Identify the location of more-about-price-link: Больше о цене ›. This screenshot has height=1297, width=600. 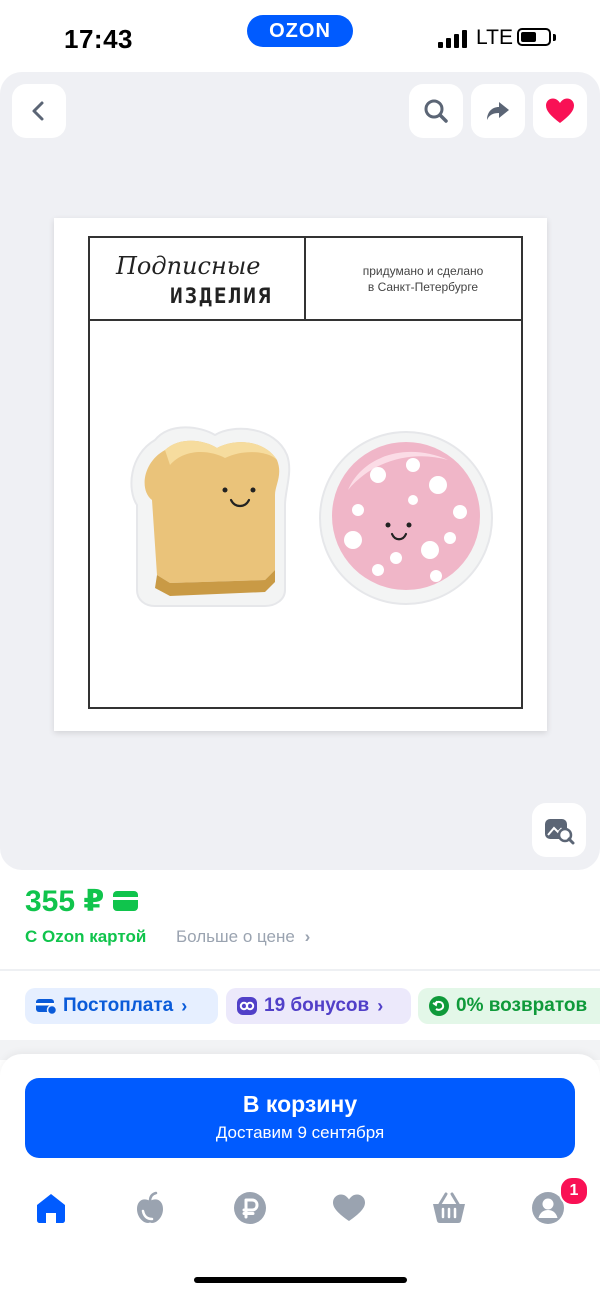
(243, 937).